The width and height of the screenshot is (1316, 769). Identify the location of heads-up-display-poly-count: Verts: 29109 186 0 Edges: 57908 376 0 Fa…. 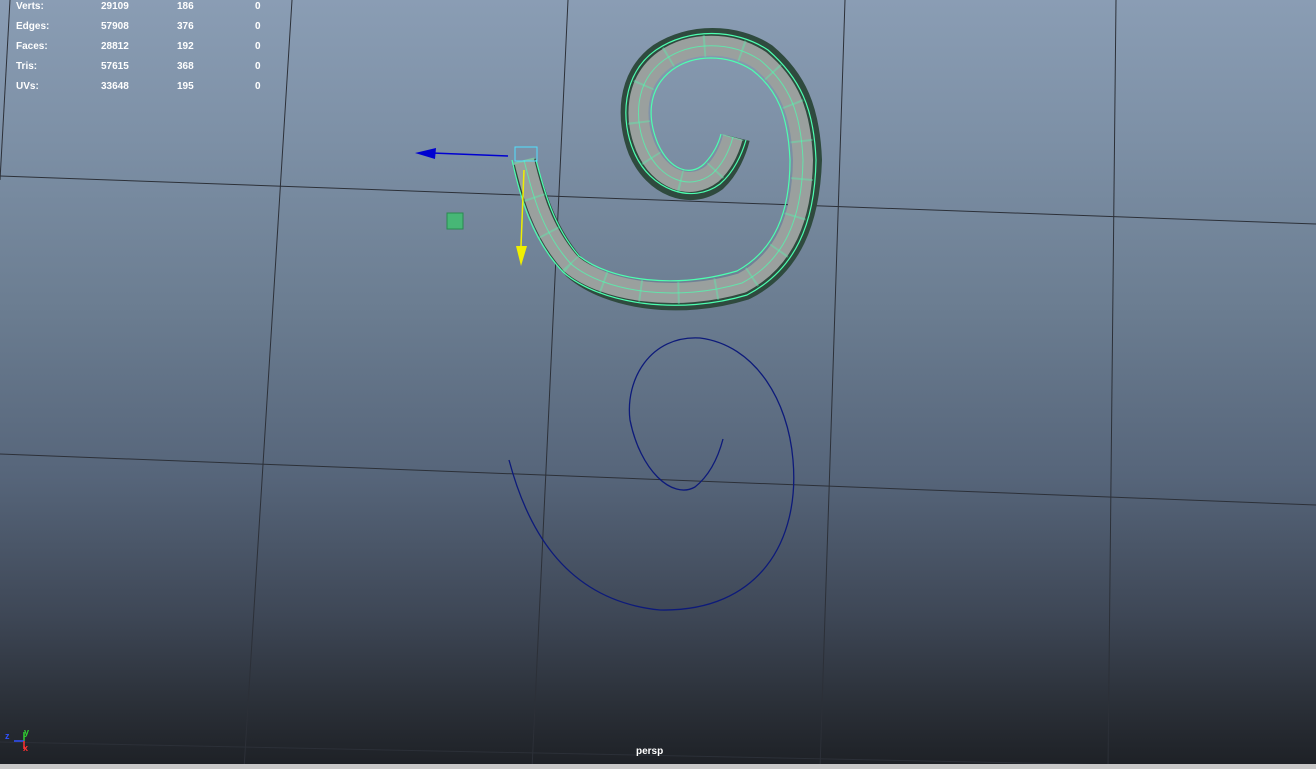
(150, 50).